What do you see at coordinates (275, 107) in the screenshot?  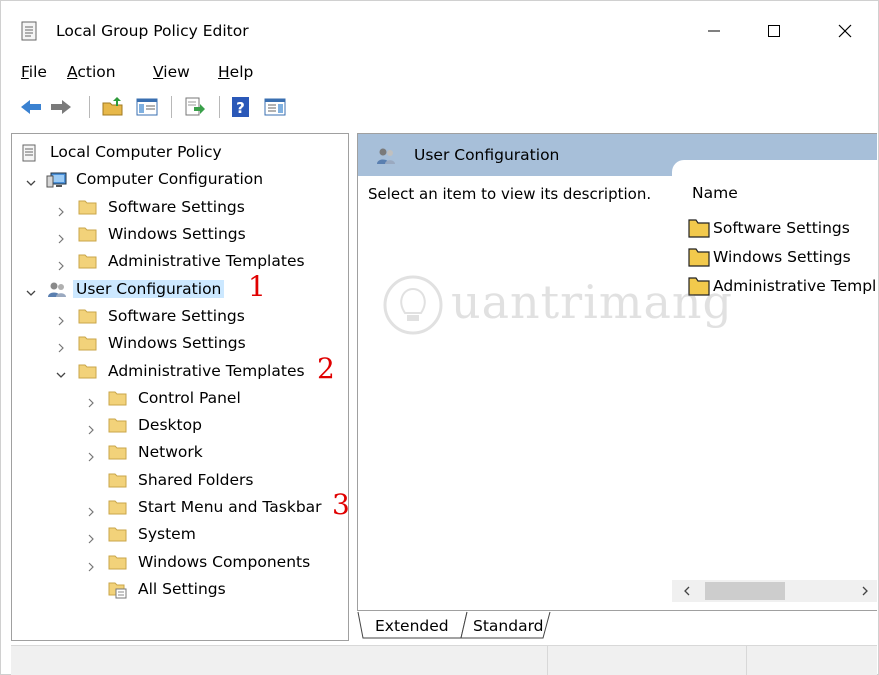 I see `filter-options-icon` at bounding box center [275, 107].